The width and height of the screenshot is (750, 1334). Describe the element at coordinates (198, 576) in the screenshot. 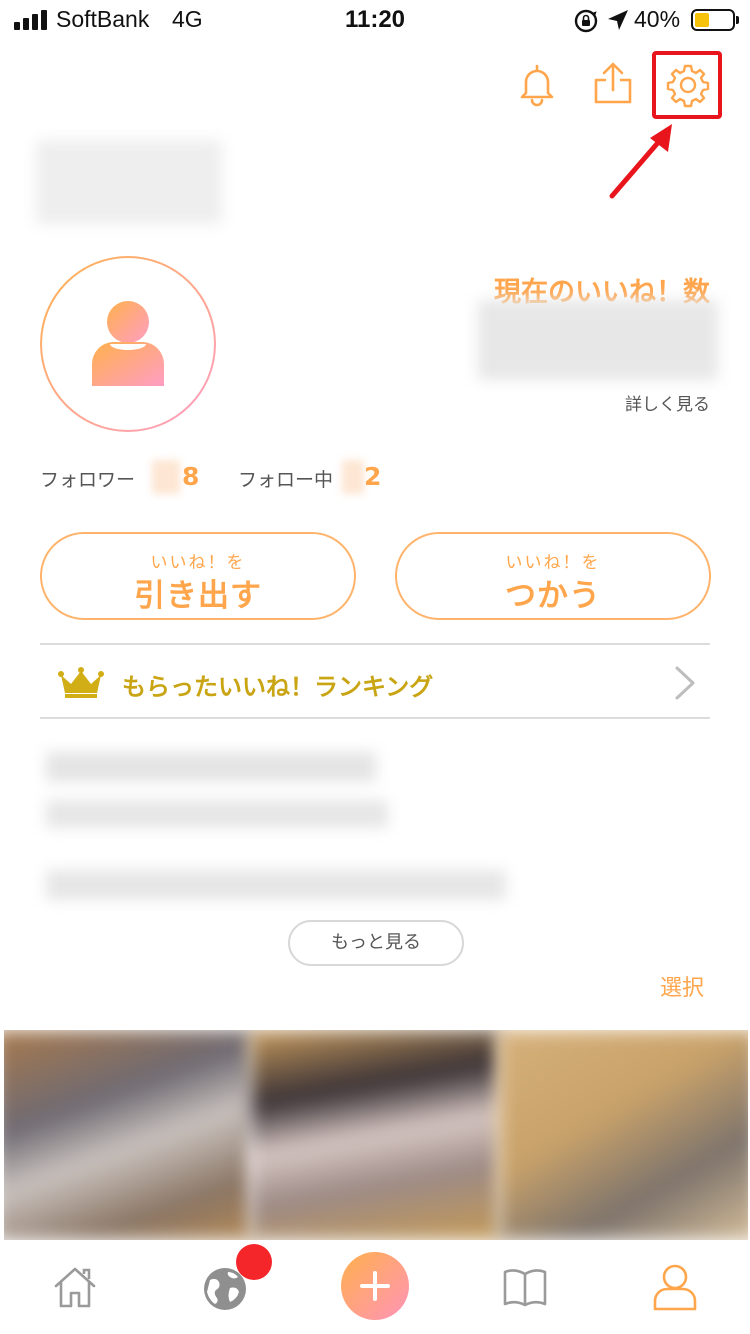

I see `withdraw-likes-button: いいね！を 引き出す` at that location.